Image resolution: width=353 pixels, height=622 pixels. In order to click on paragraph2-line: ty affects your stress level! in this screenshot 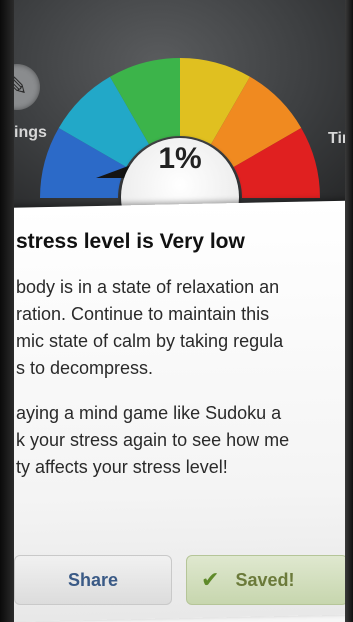, I will do `click(122, 467)`.